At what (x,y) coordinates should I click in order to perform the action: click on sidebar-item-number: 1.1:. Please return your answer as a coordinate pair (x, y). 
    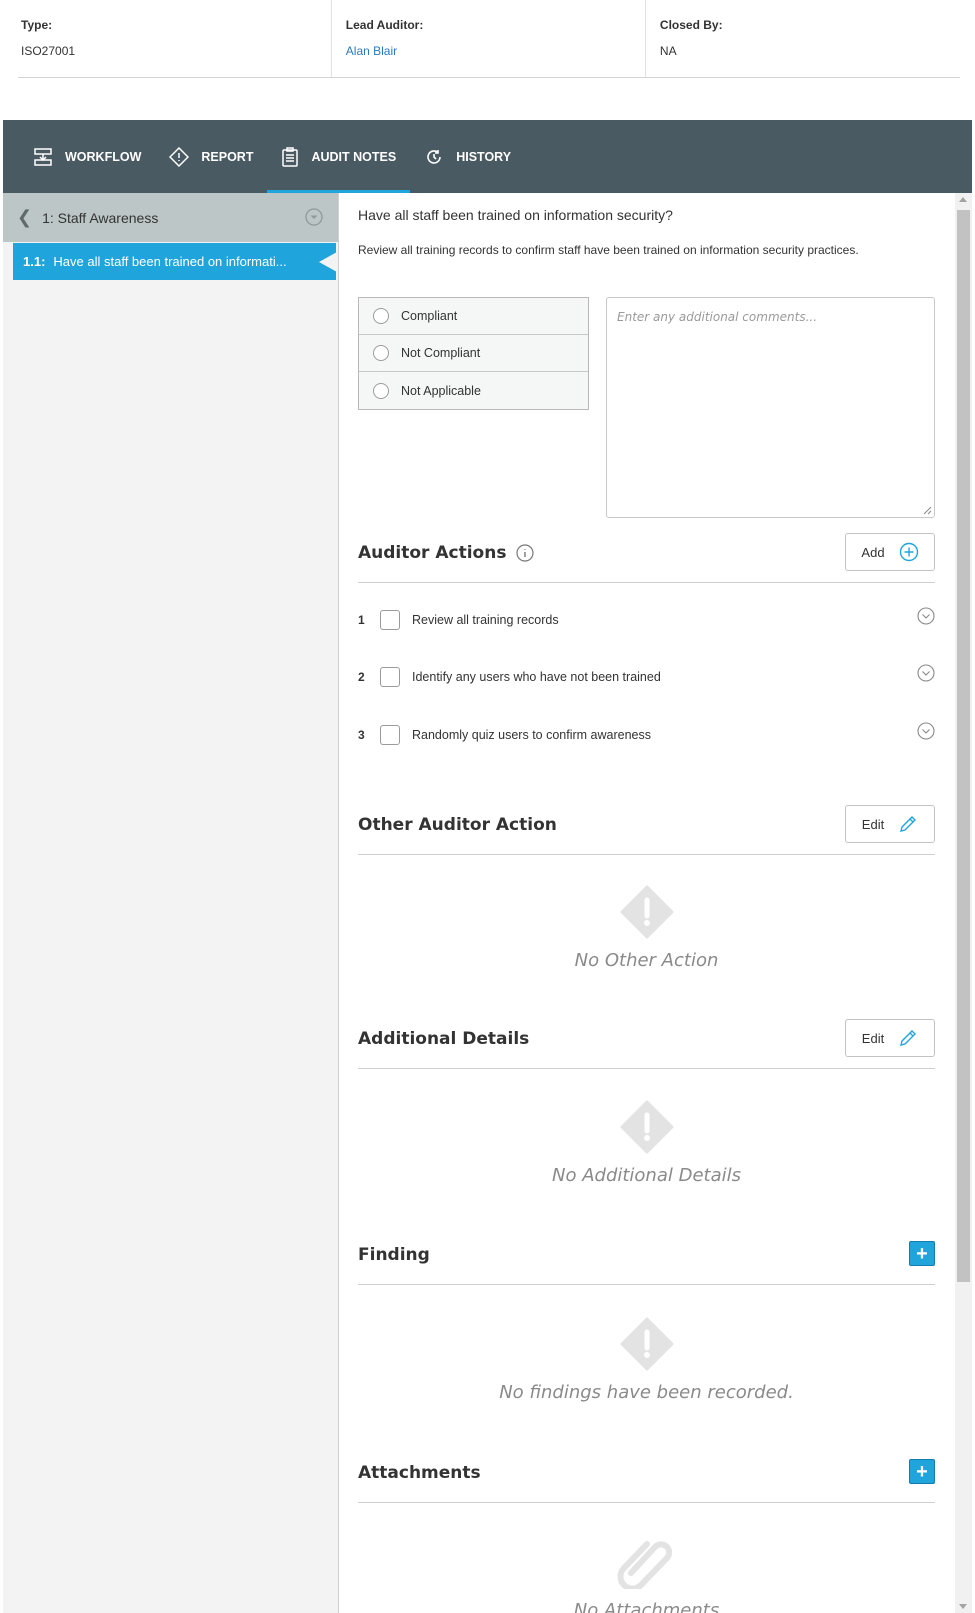
    Looking at the image, I should click on (34, 261).